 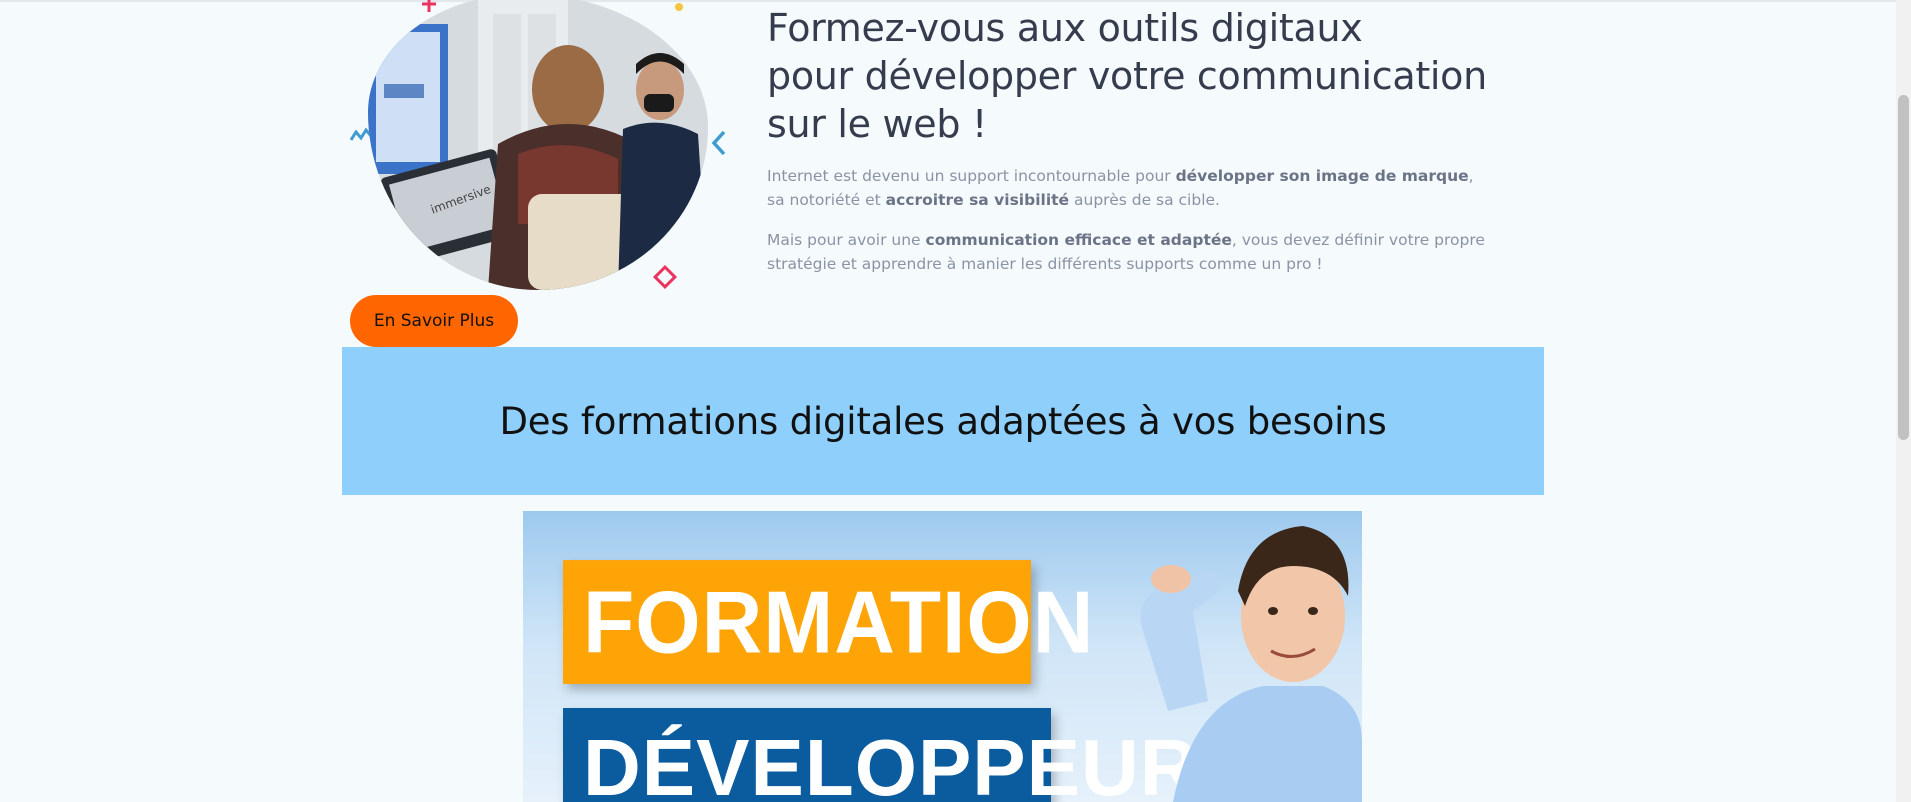 I want to click on hero-photo: immersive, so click(x=538, y=145).